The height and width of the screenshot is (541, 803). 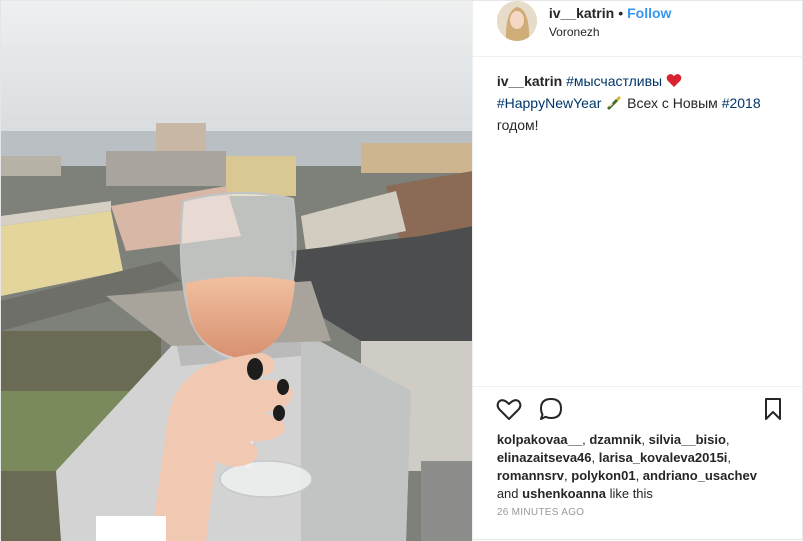 What do you see at coordinates (672, 103) in the screenshot?
I see `caption-text: Всех с Новым` at bounding box center [672, 103].